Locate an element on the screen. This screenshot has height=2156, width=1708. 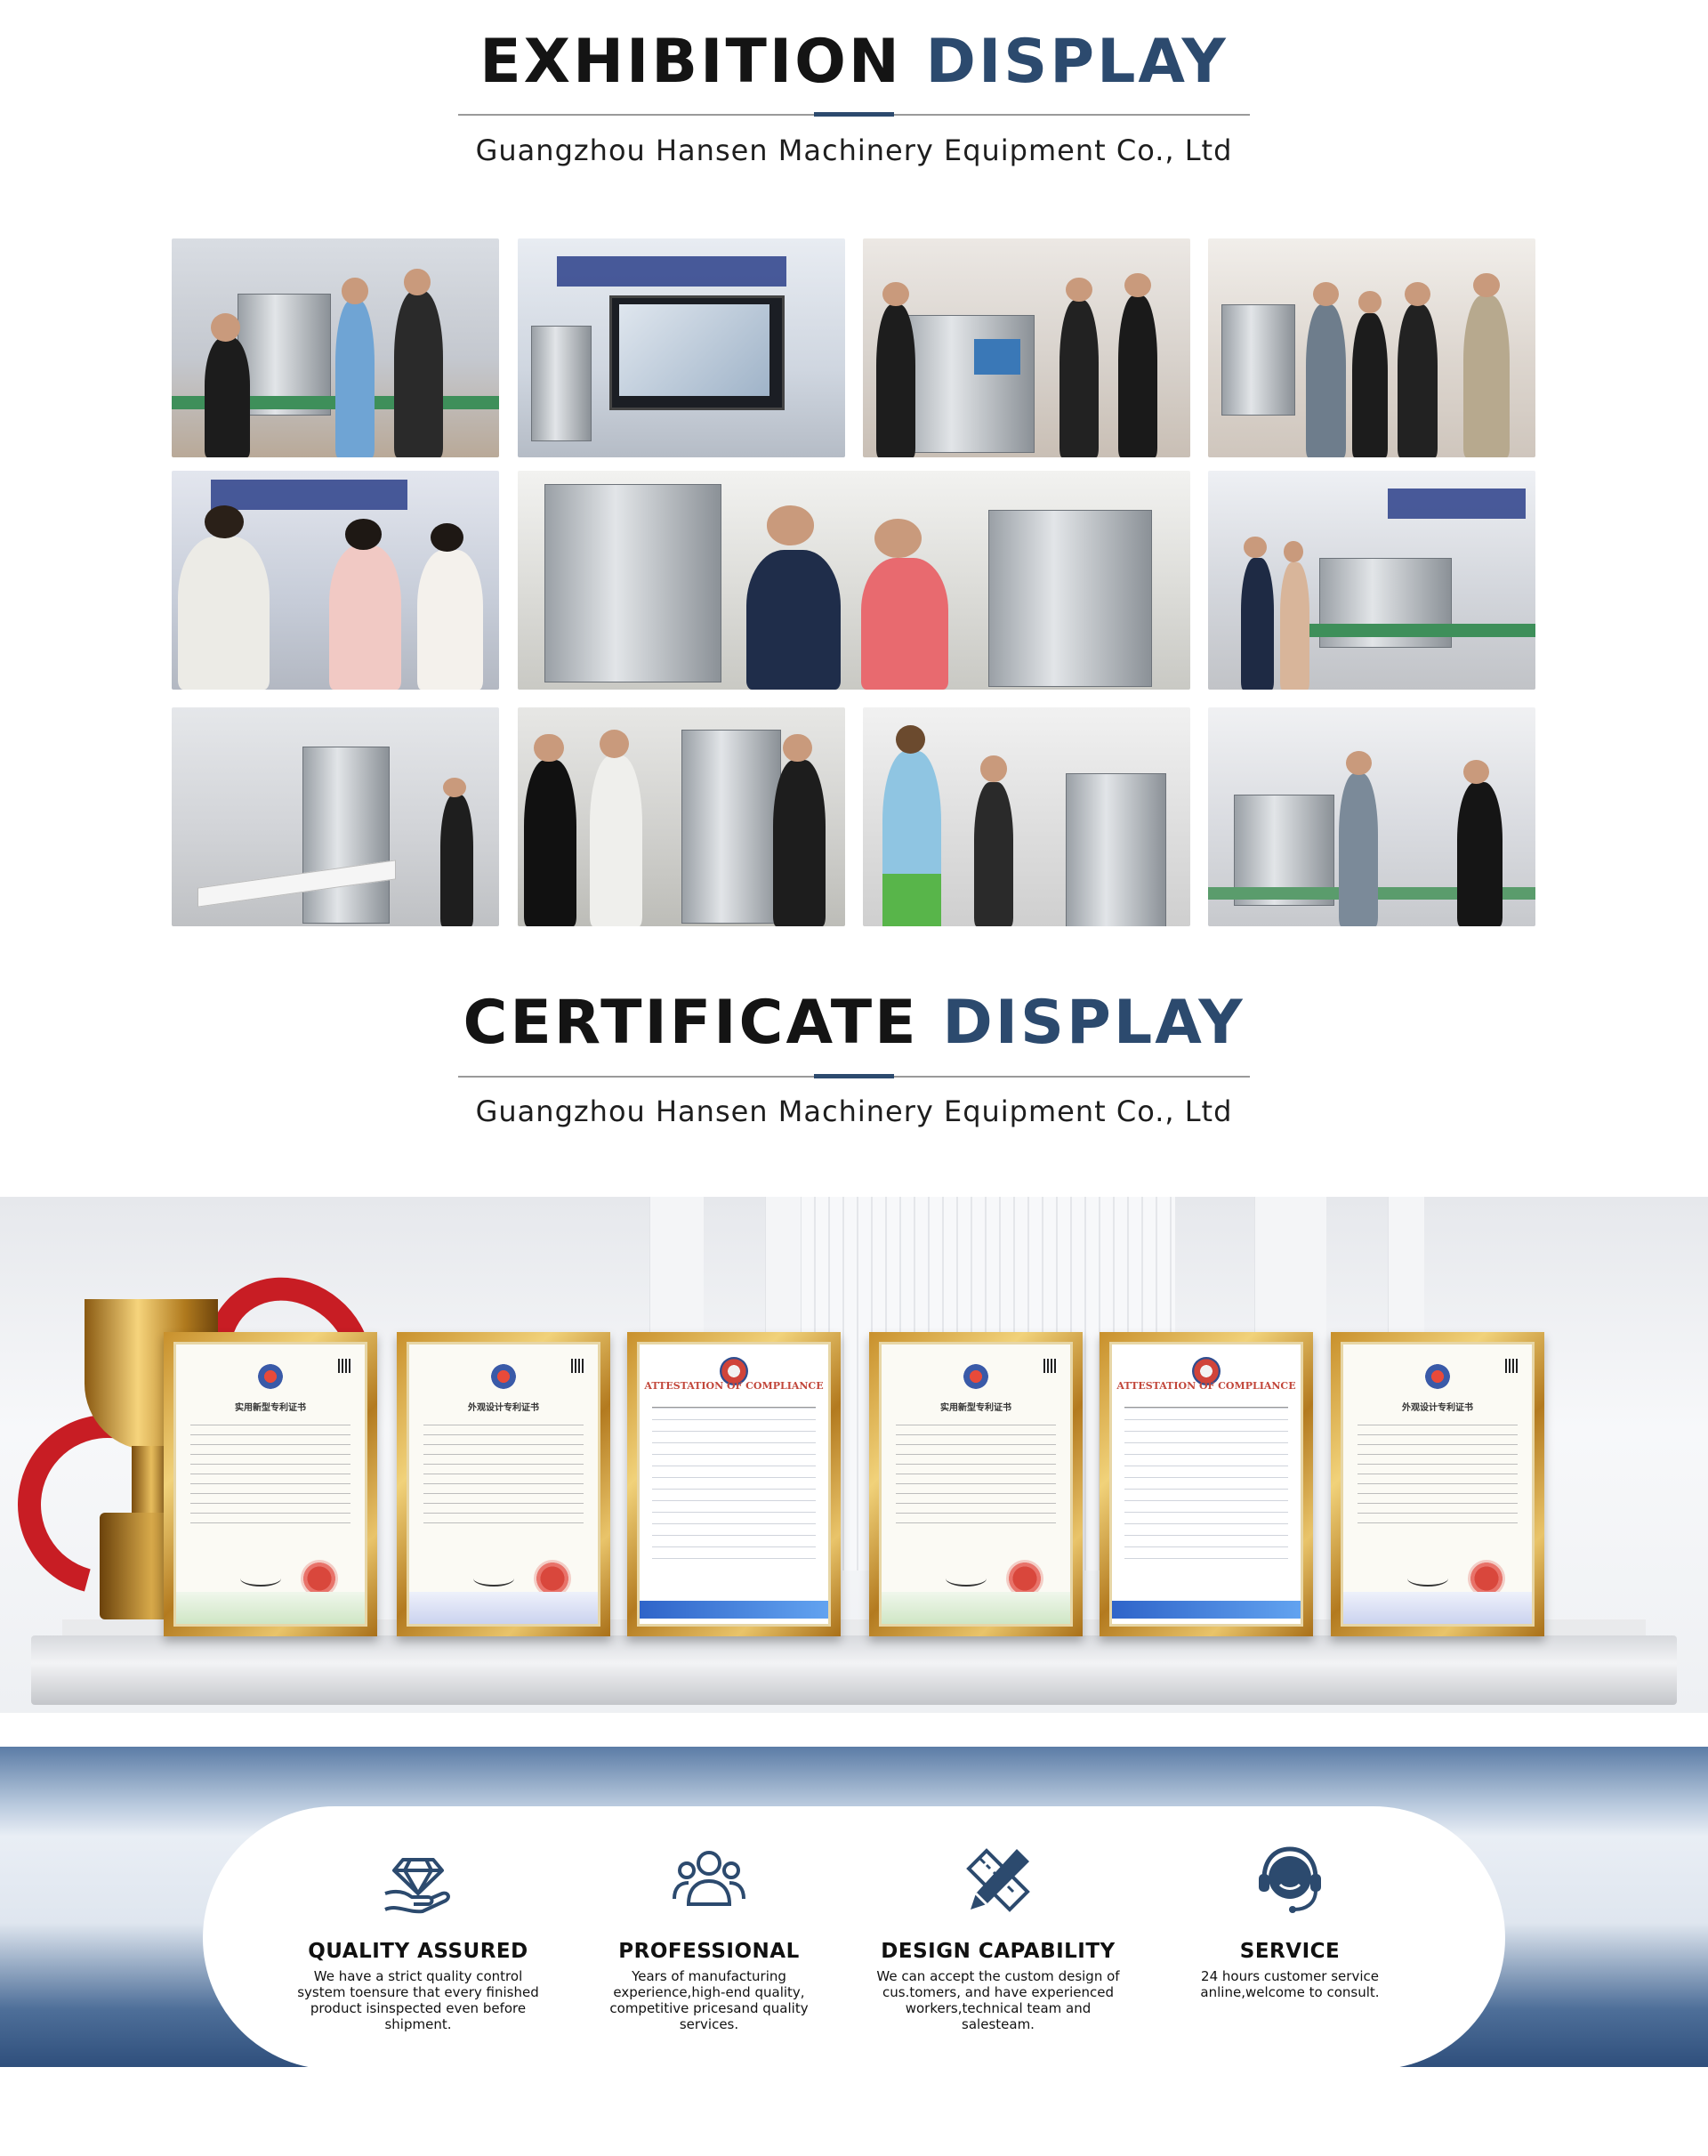
headset-icon is located at coordinates (1290, 1880).